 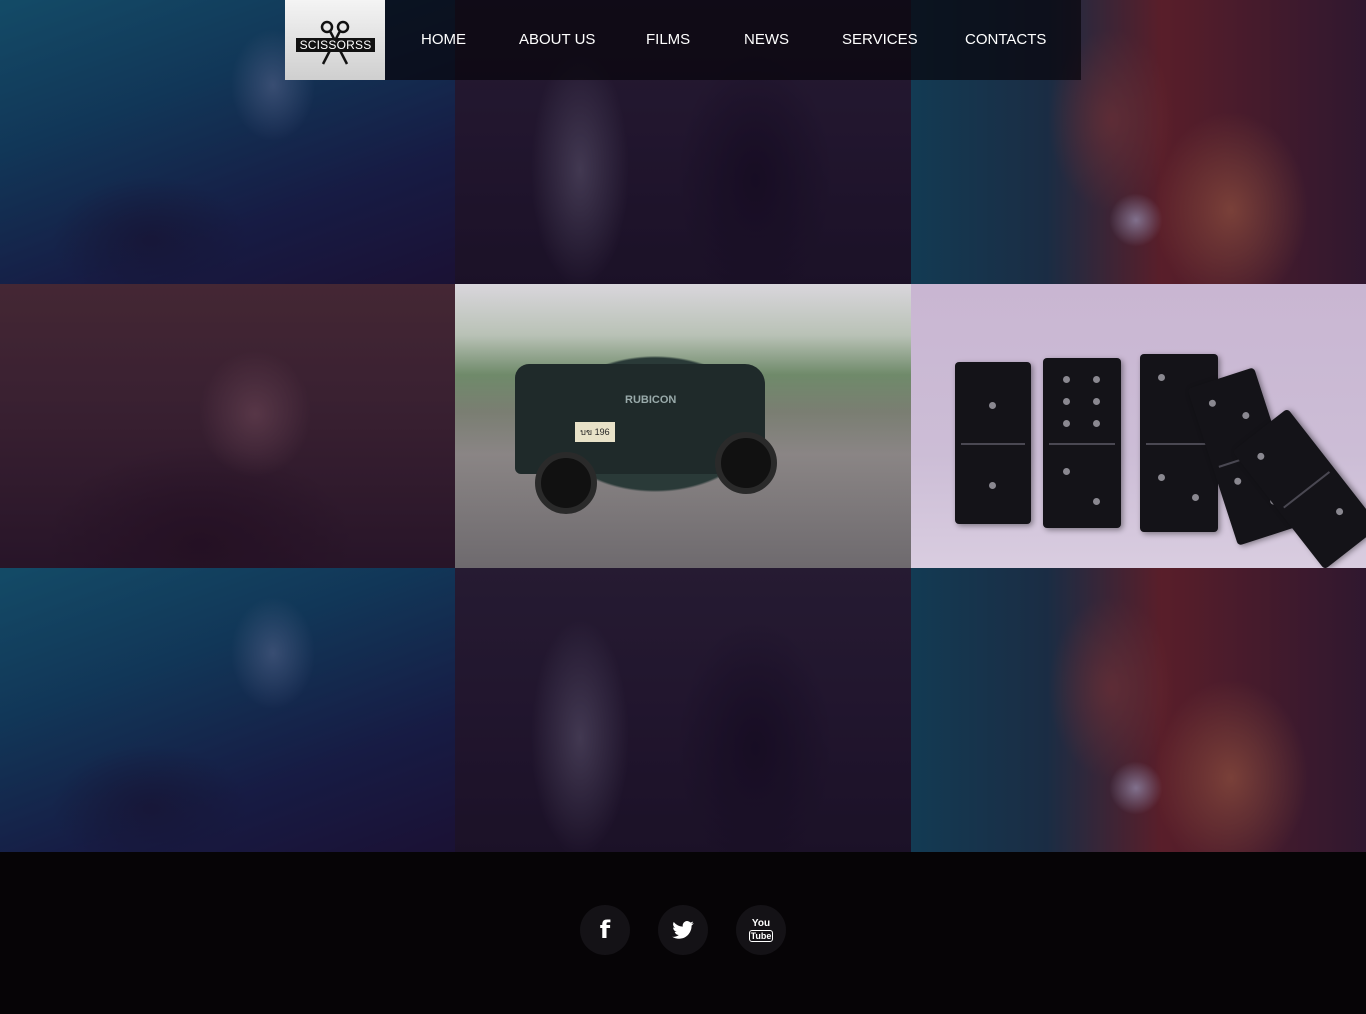 What do you see at coordinates (761, 923) in the screenshot?
I see `youtube-icon-top: You` at bounding box center [761, 923].